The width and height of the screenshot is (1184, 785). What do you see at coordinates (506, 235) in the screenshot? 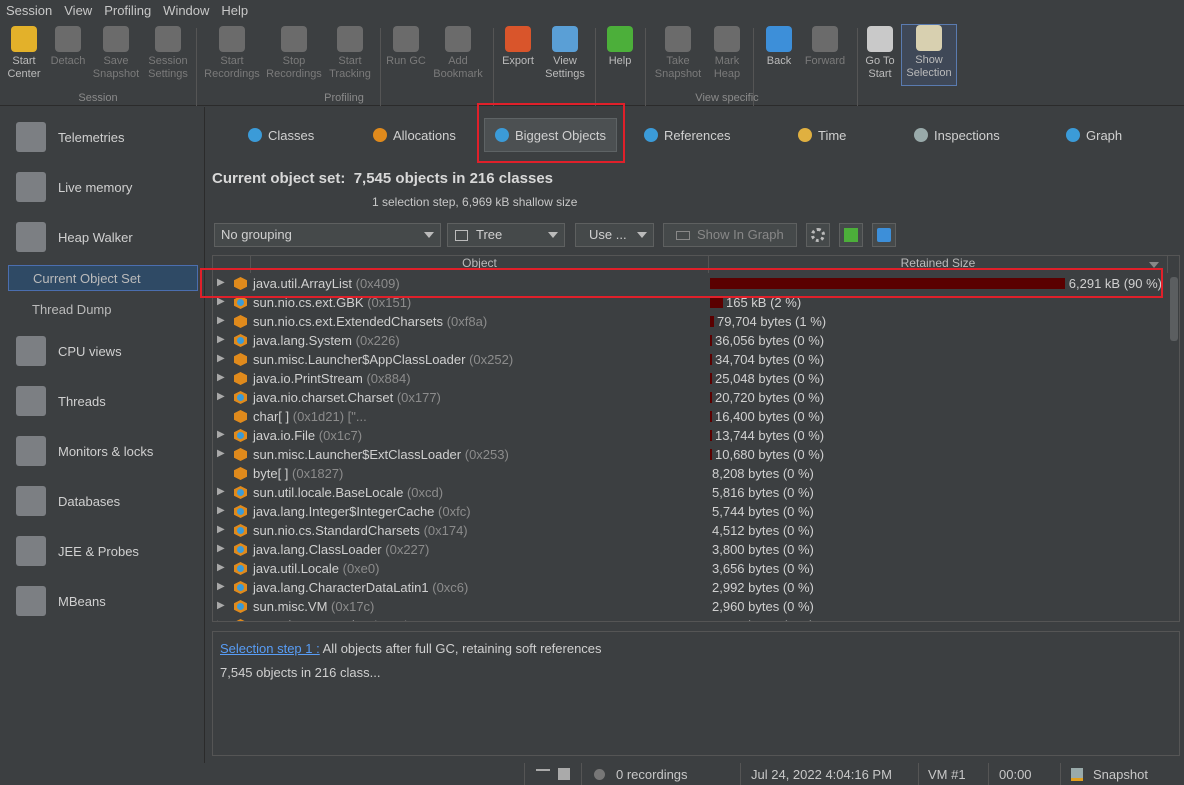
I see `view-mode-select: Tree` at bounding box center [506, 235].